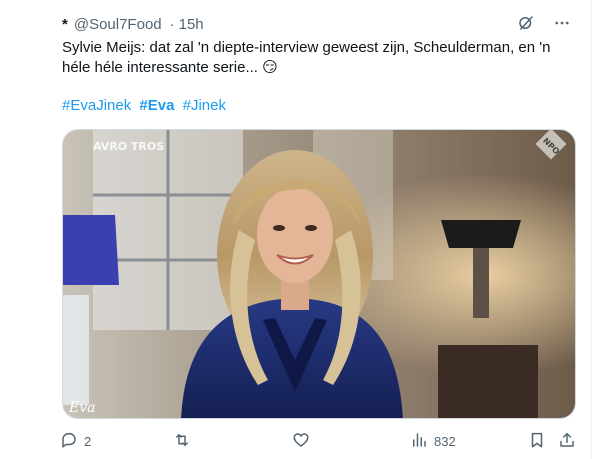 This screenshot has width=592, height=459. I want to click on like-button, so click(304, 441).